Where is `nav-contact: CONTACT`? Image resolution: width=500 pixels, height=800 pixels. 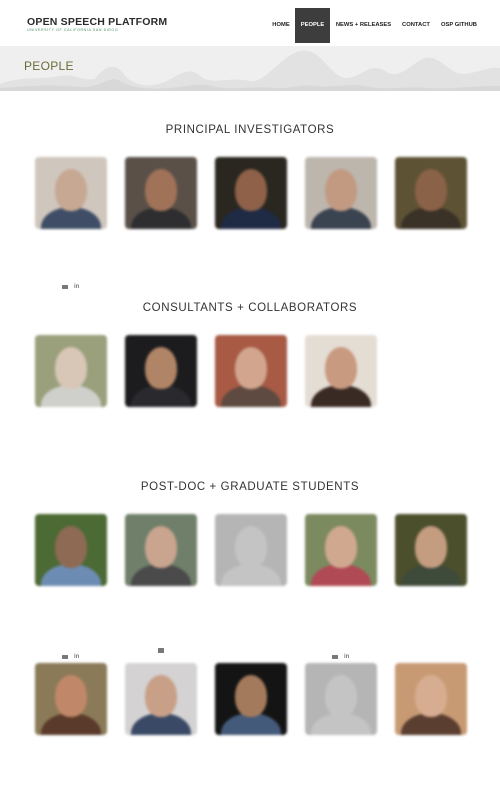
nav-contact: CONTACT is located at coordinates (416, 25).